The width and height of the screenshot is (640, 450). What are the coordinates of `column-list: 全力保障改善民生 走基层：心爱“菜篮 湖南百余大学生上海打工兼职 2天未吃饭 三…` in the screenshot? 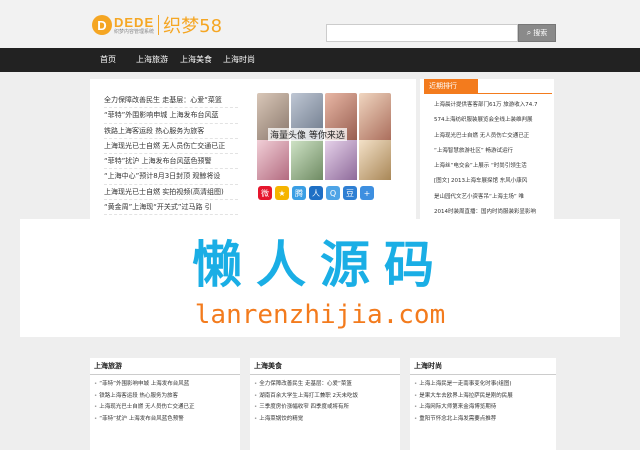 It's located at (325, 402).